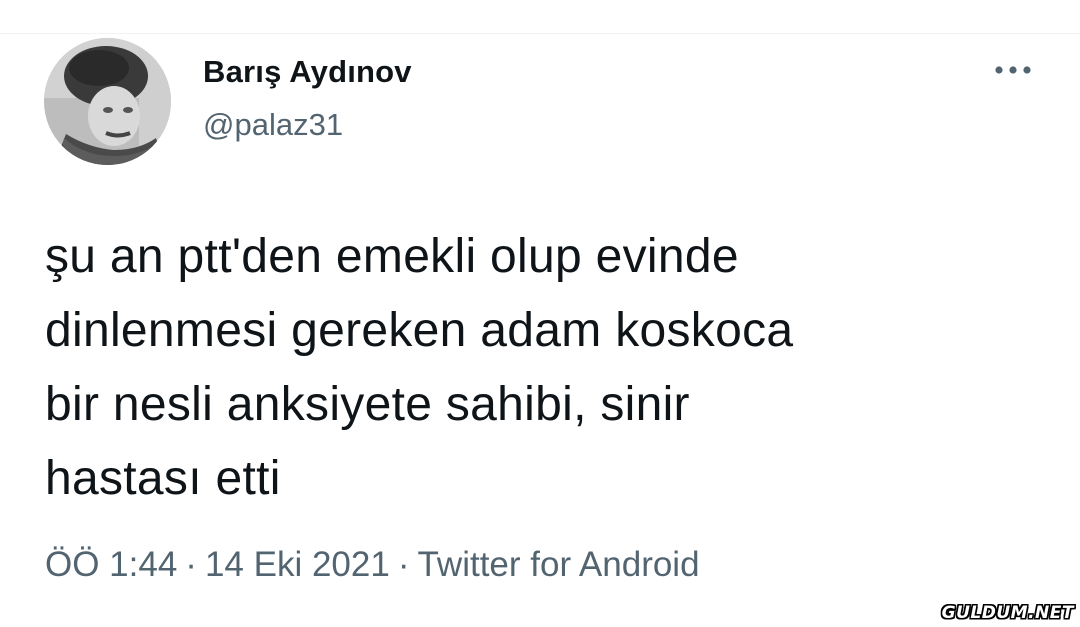 The width and height of the screenshot is (1080, 627). What do you see at coordinates (558, 564) in the screenshot?
I see `tweet-source: Twitter for Android` at bounding box center [558, 564].